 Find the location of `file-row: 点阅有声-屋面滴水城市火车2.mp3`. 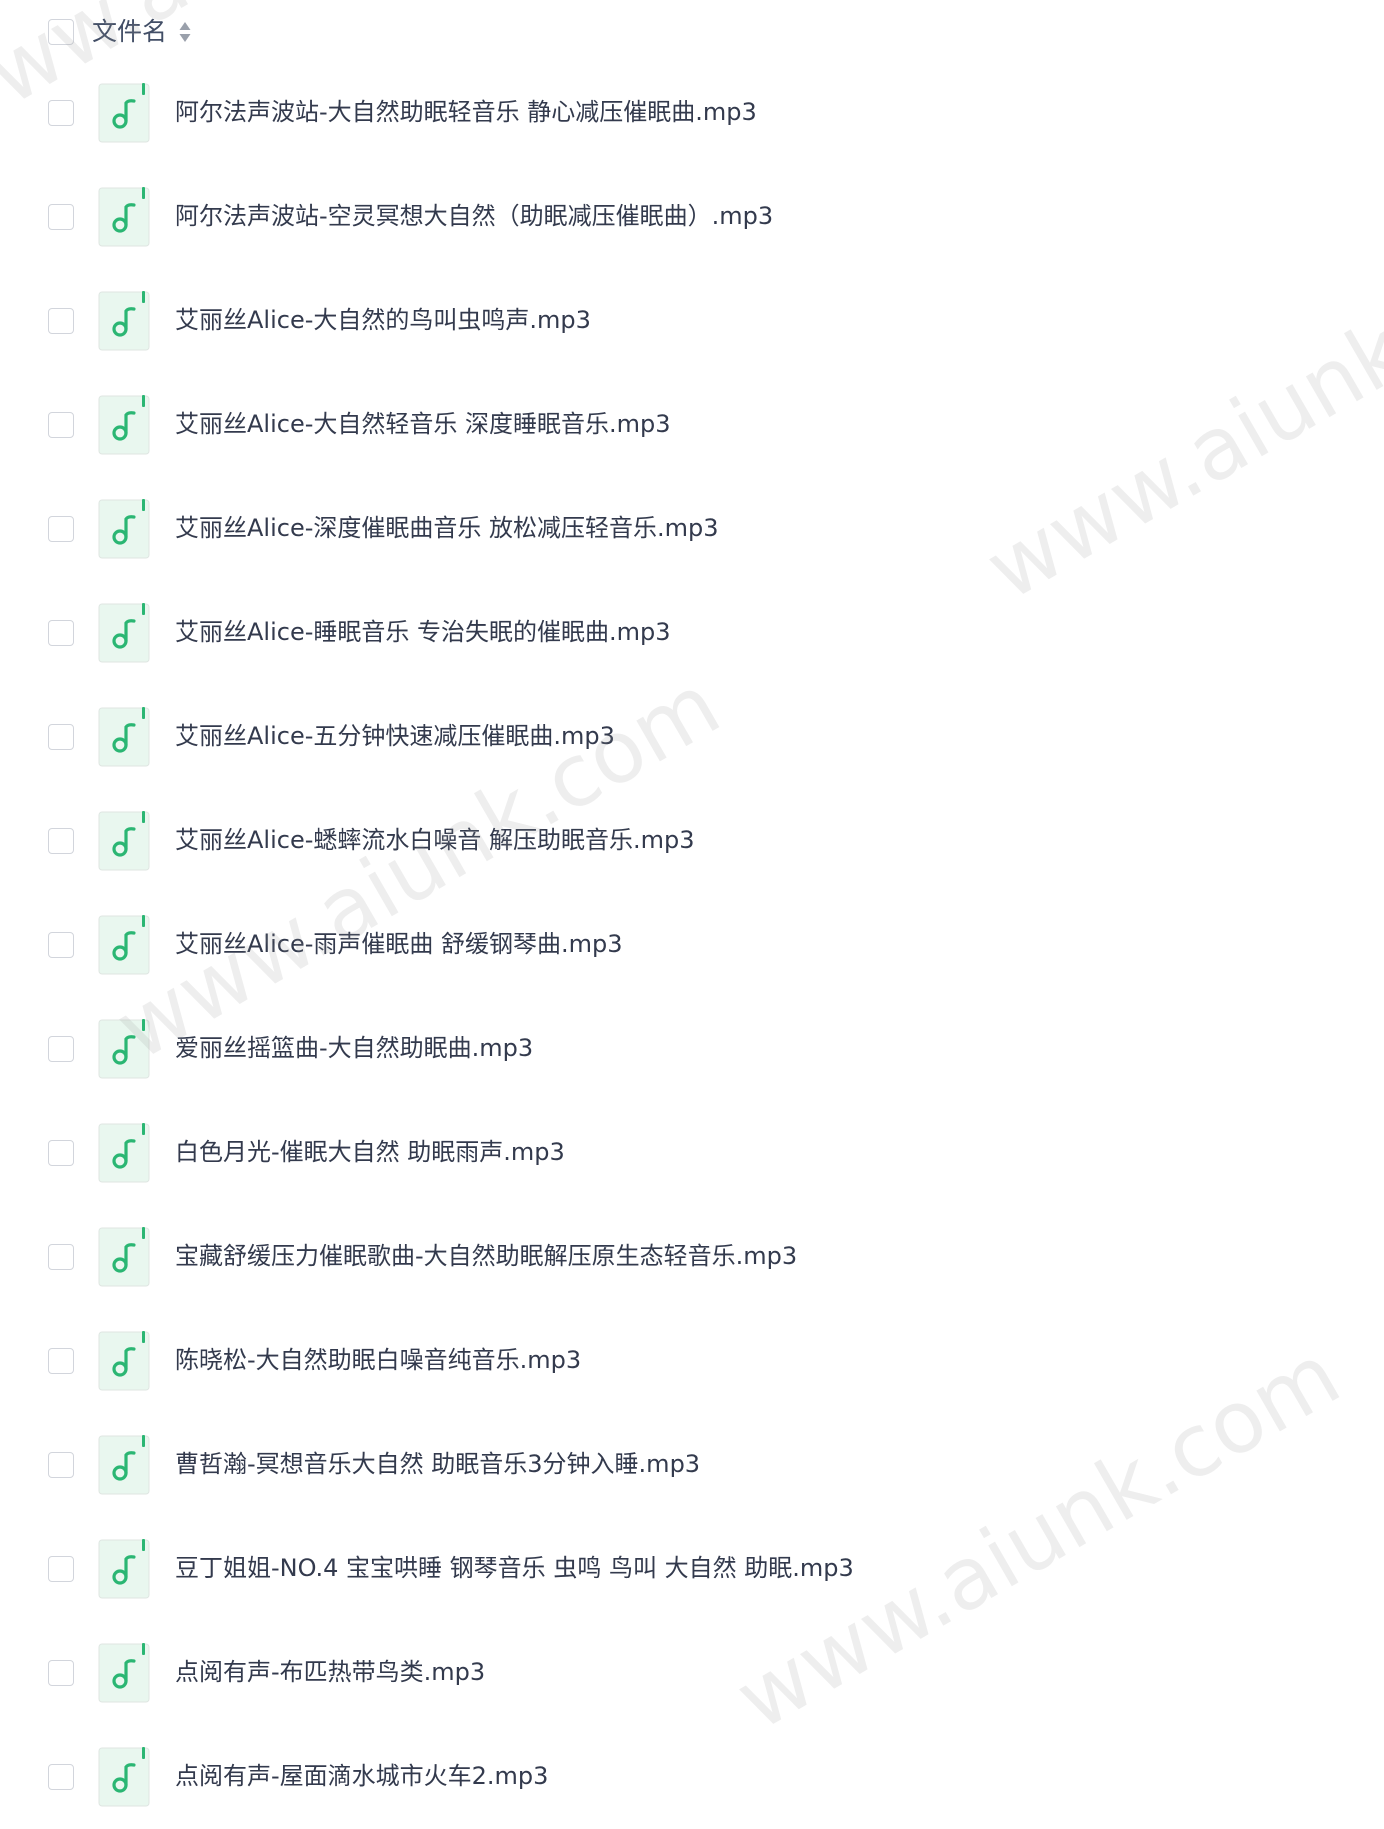

file-row: 点阅有声-屋面滴水城市火车2.mp3 is located at coordinates (692, 1777).